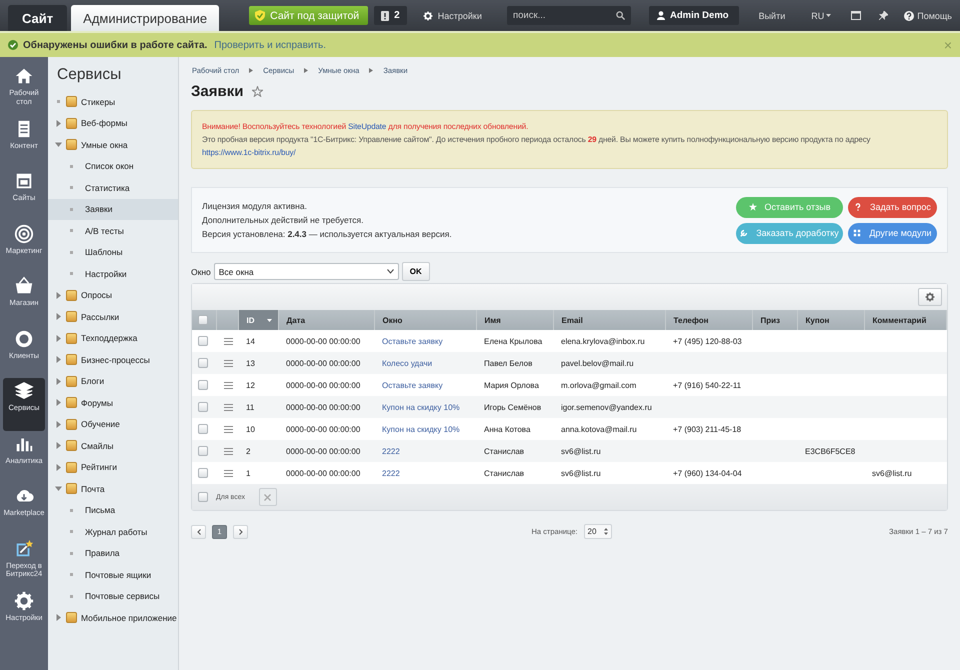 This screenshot has width=960, height=670. Describe the element at coordinates (113, 338) in the screenshot. I see `sidebar-item: Техподдержка` at that location.